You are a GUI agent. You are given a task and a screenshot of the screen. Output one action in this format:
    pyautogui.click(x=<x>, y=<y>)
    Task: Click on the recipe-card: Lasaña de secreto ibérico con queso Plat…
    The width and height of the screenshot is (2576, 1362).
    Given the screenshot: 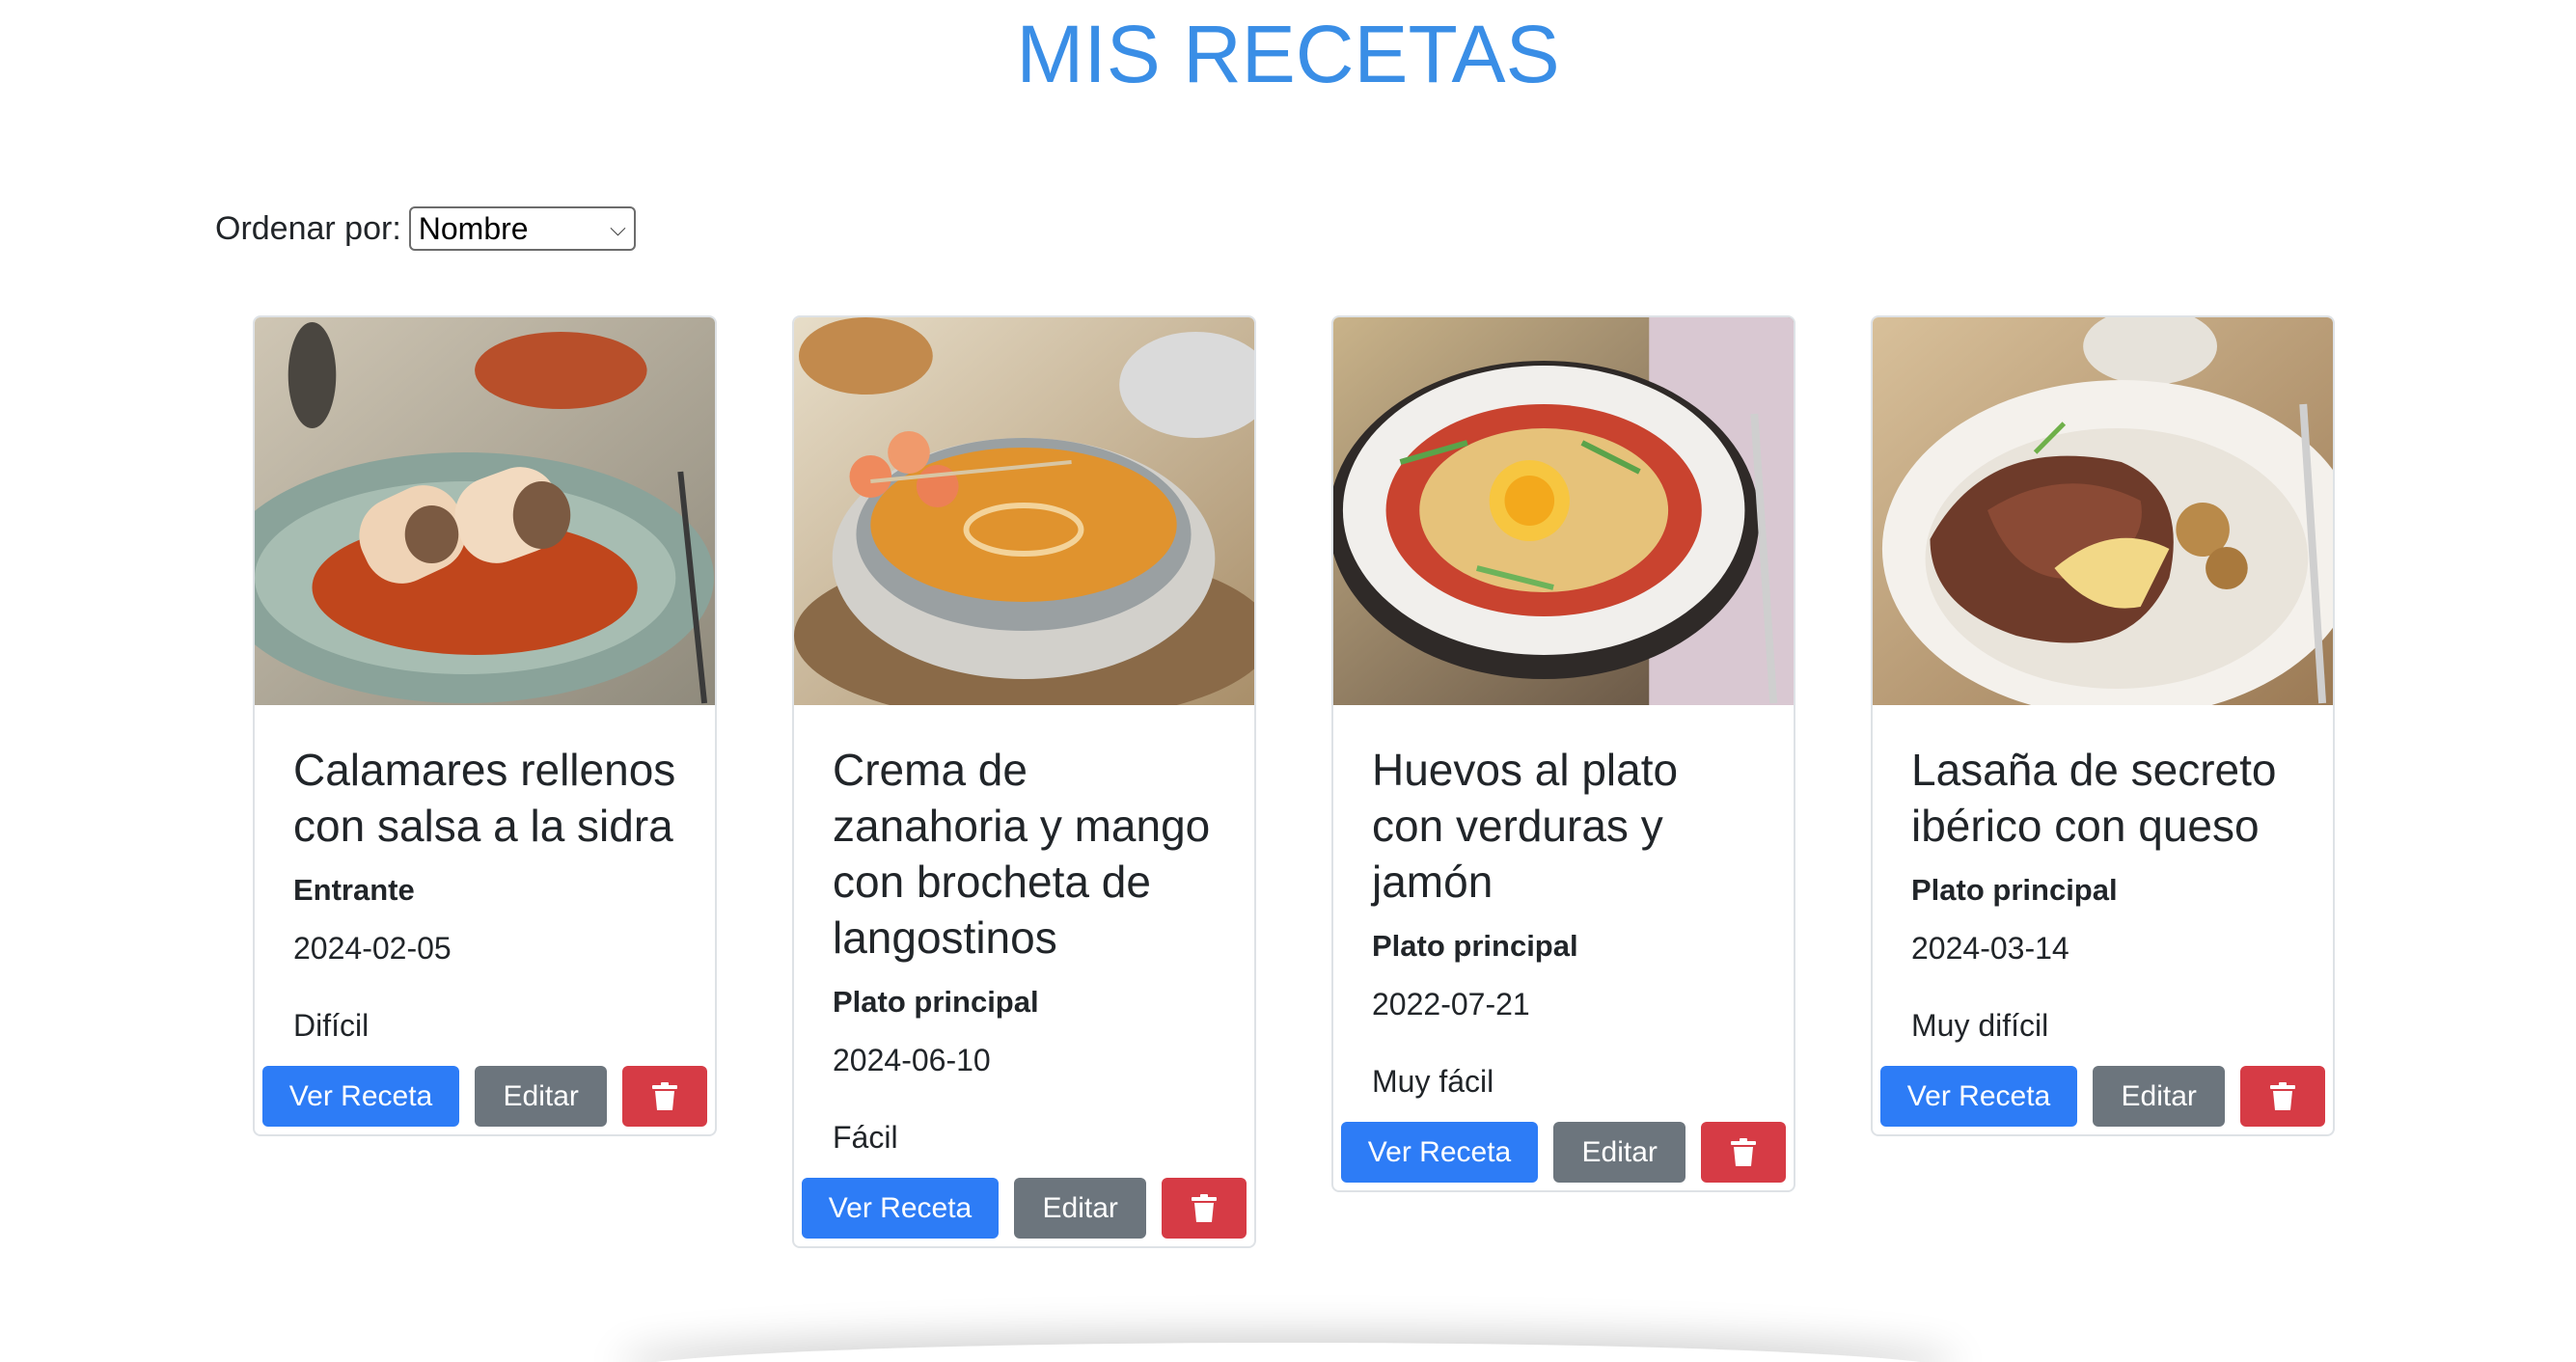 What is the action you would take?
    pyautogui.click(x=2103, y=726)
    